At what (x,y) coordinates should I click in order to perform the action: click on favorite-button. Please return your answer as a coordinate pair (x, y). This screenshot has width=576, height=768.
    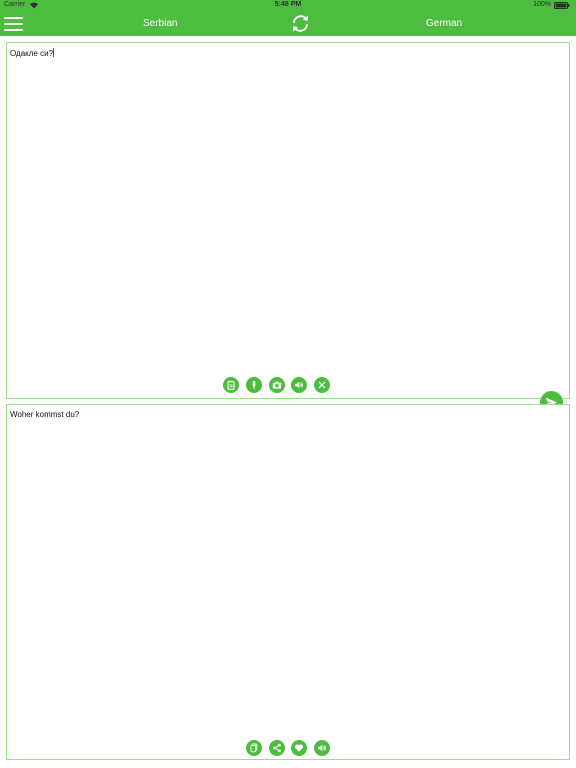
    Looking at the image, I should click on (299, 748).